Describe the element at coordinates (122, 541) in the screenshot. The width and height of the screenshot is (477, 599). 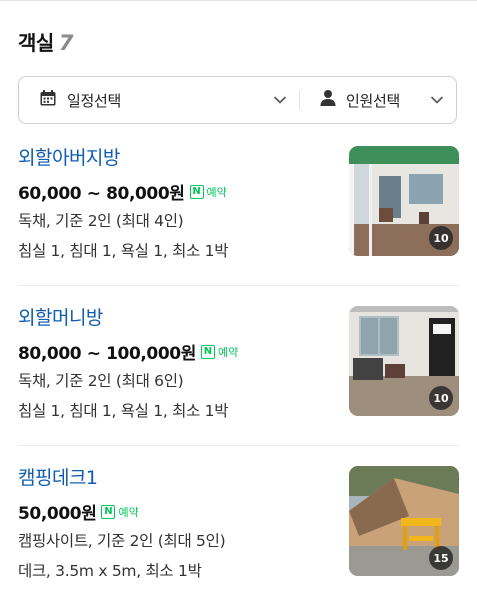
I see `room-capacity: 캠핑사이트, 기준 2인 (최대 5인)` at that location.